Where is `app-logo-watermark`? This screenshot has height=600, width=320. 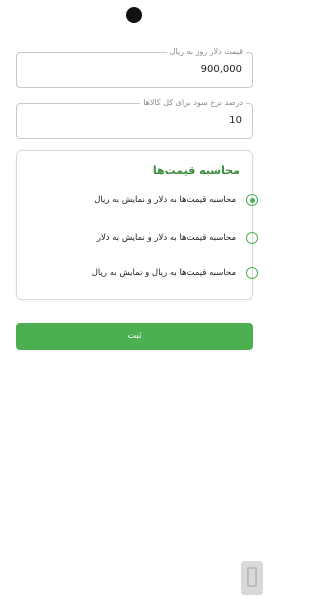 app-logo-watermark is located at coordinates (252, 578).